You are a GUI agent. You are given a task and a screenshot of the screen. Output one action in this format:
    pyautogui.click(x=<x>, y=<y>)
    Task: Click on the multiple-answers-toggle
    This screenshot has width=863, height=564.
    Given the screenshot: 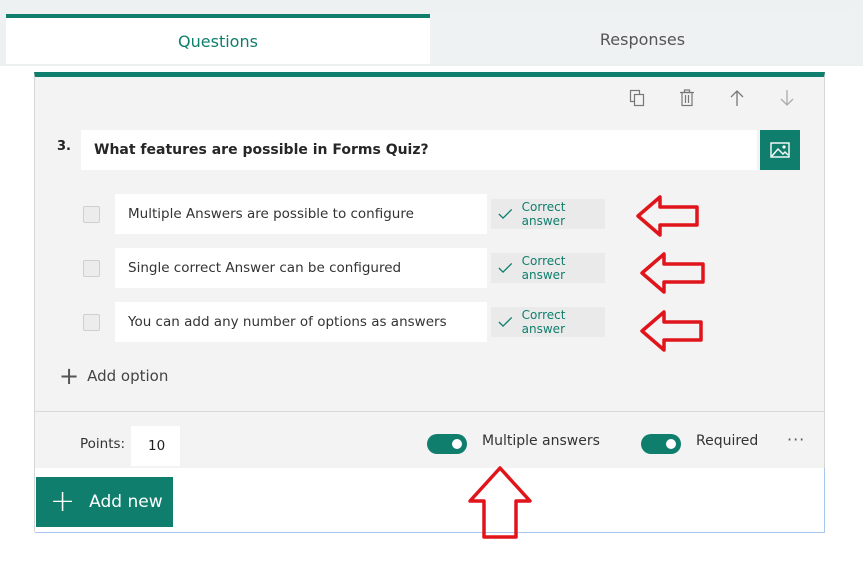 What is the action you would take?
    pyautogui.click(x=447, y=444)
    